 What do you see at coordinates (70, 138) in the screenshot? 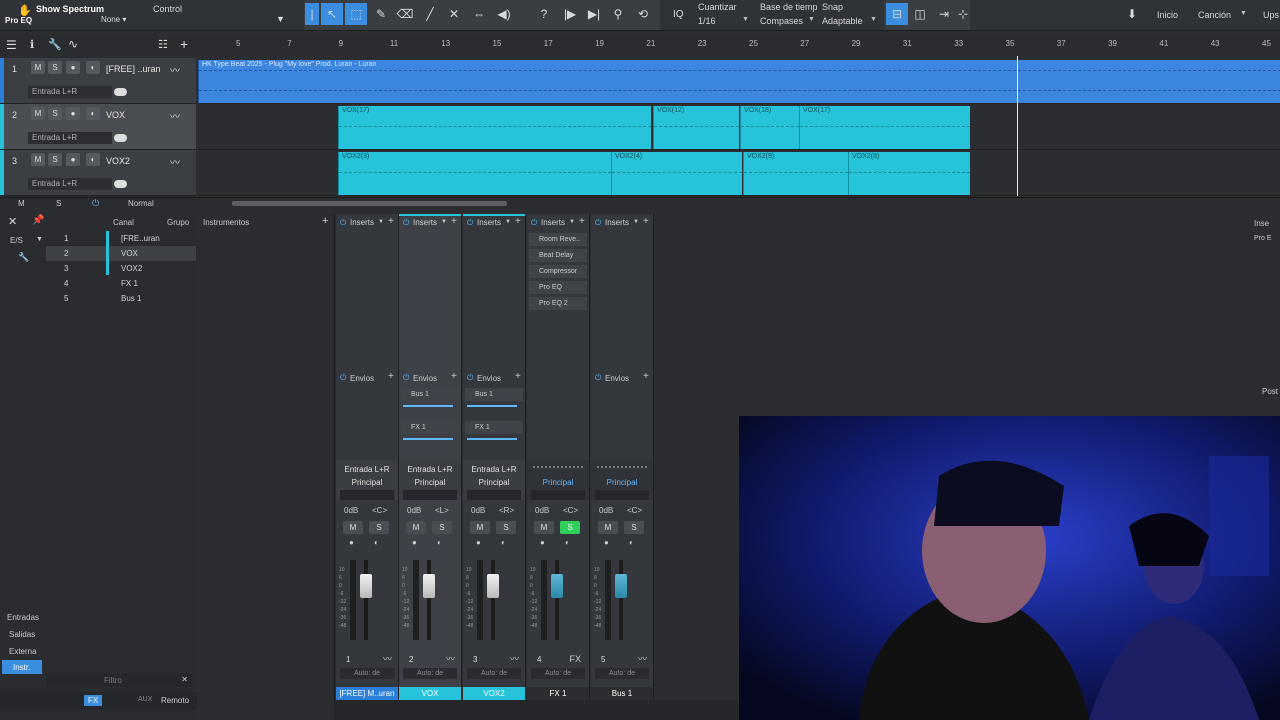
I see `track-input: Entrada L+R` at bounding box center [70, 138].